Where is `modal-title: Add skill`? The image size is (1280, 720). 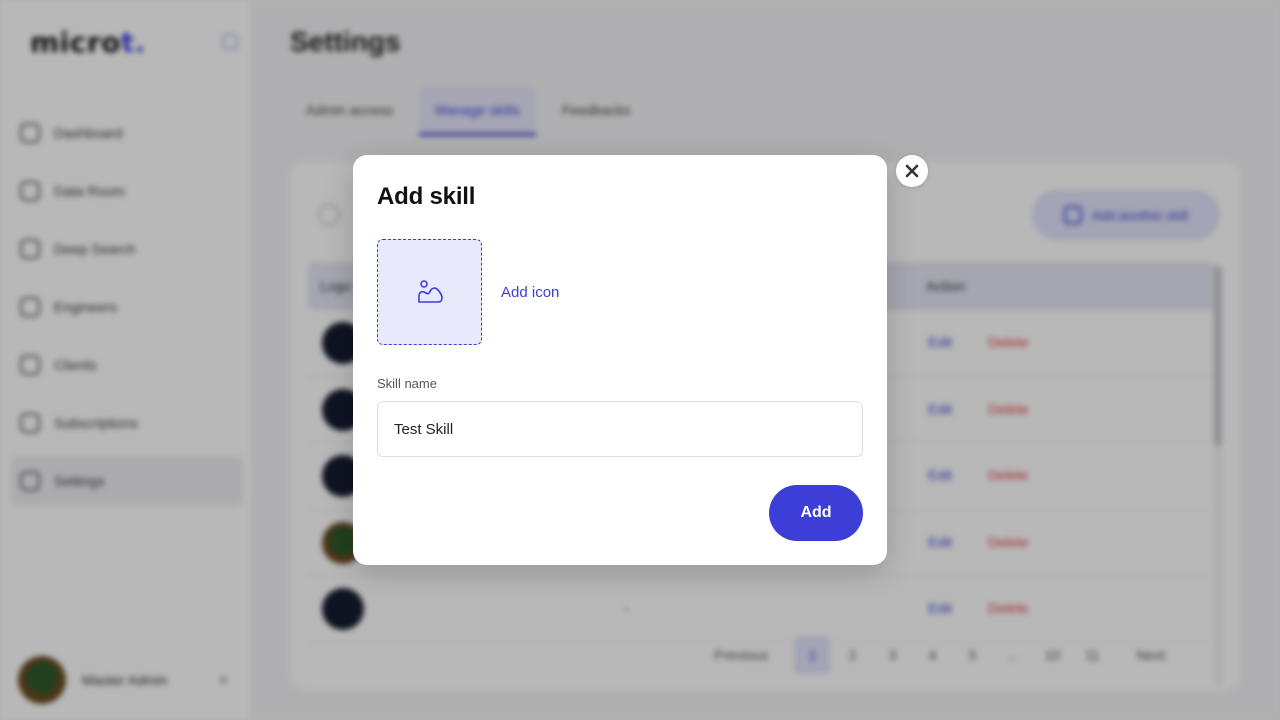
modal-title: Add skill is located at coordinates (426, 196).